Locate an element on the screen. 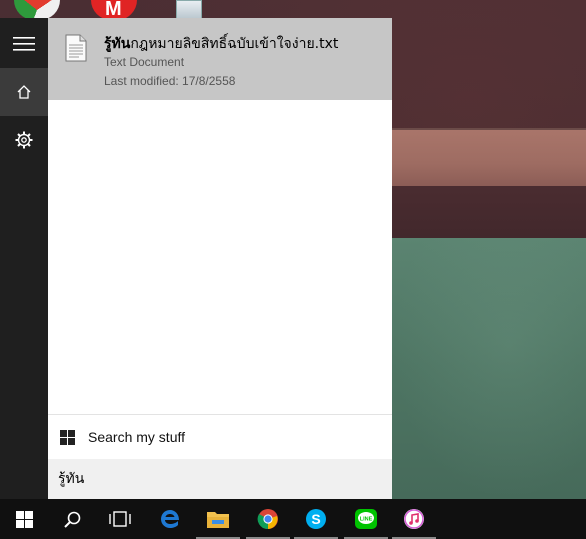 Image resolution: width=586 pixels, height=539 pixels. line-icon: LINE is located at coordinates (366, 519).